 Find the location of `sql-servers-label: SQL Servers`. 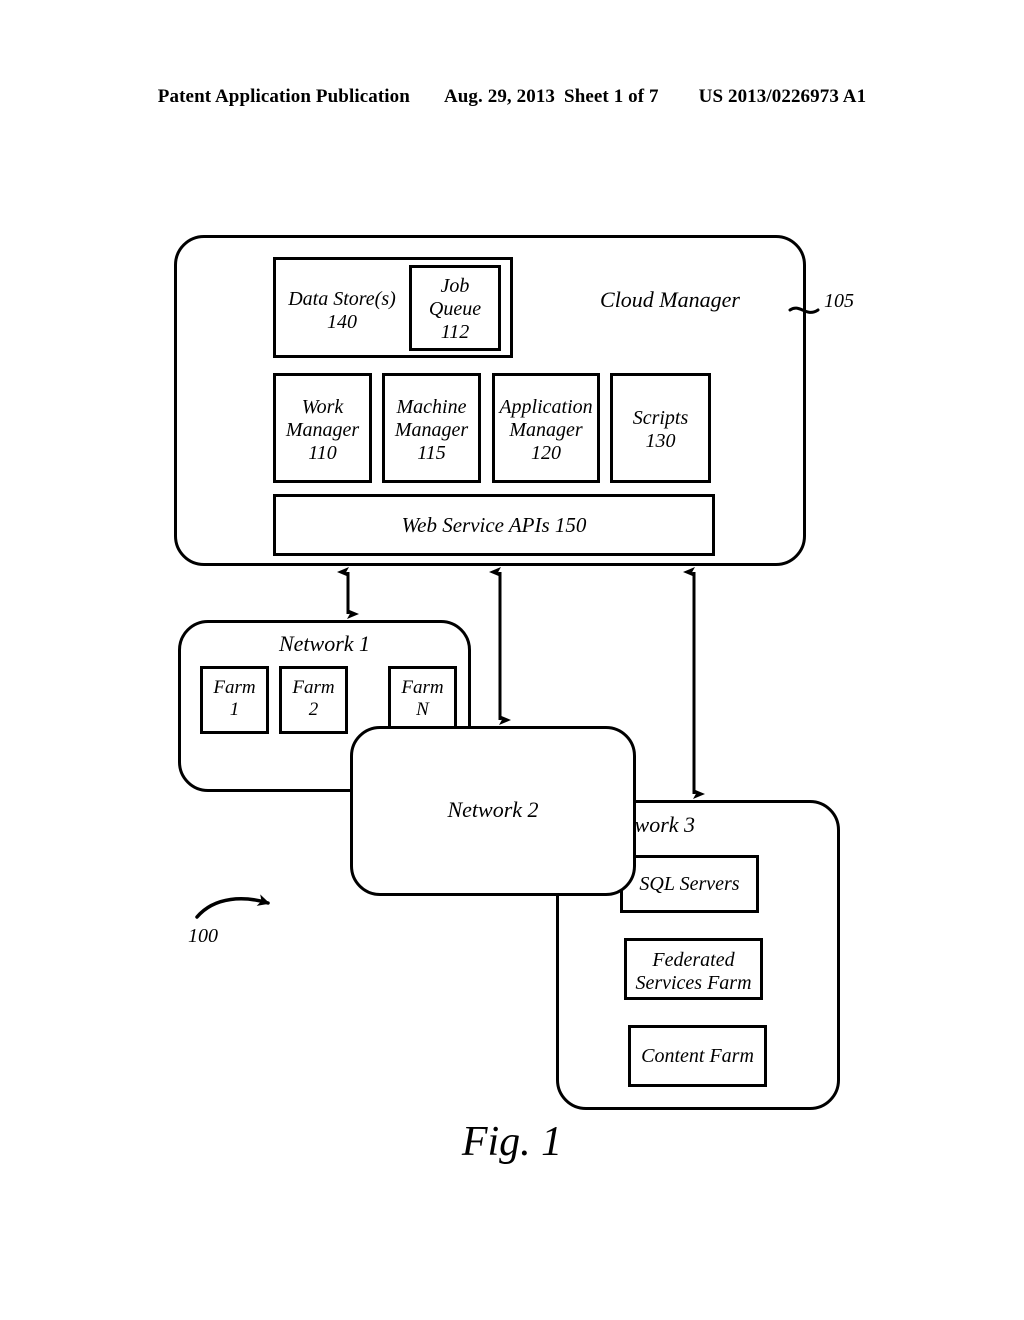

sql-servers-label: SQL Servers is located at coordinates (689, 884).